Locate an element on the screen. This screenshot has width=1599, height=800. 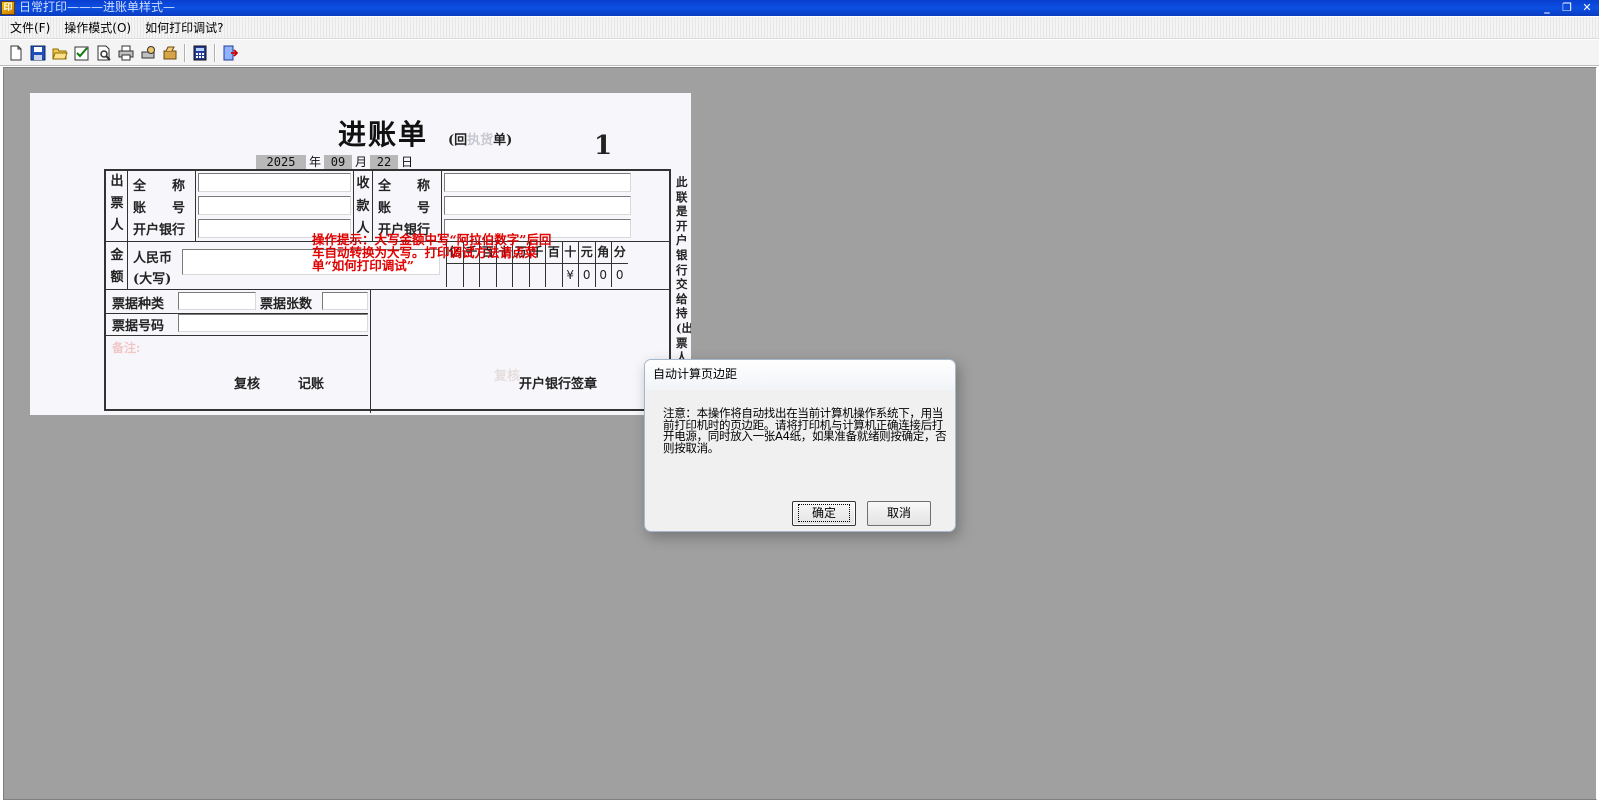
bill-type-field is located at coordinates (217, 301).